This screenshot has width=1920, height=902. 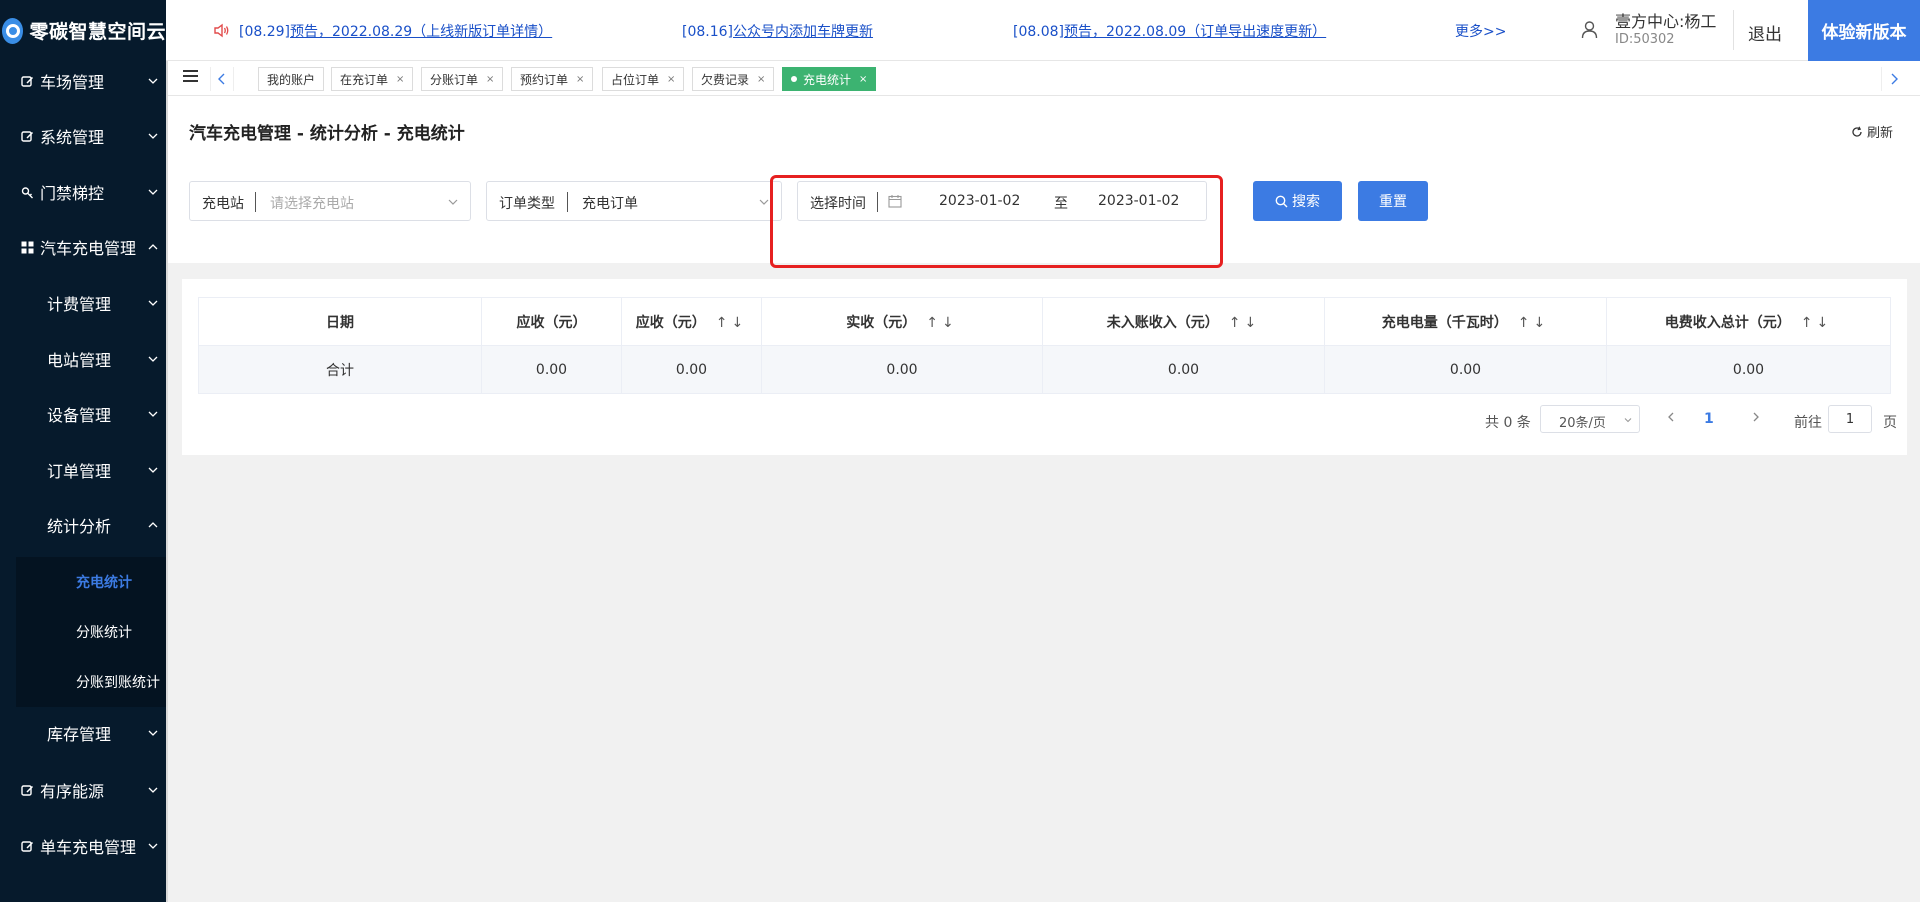 What do you see at coordinates (223, 204) in the screenshot?
I see `station-label: 充电站` at bounding box center [223, 204].